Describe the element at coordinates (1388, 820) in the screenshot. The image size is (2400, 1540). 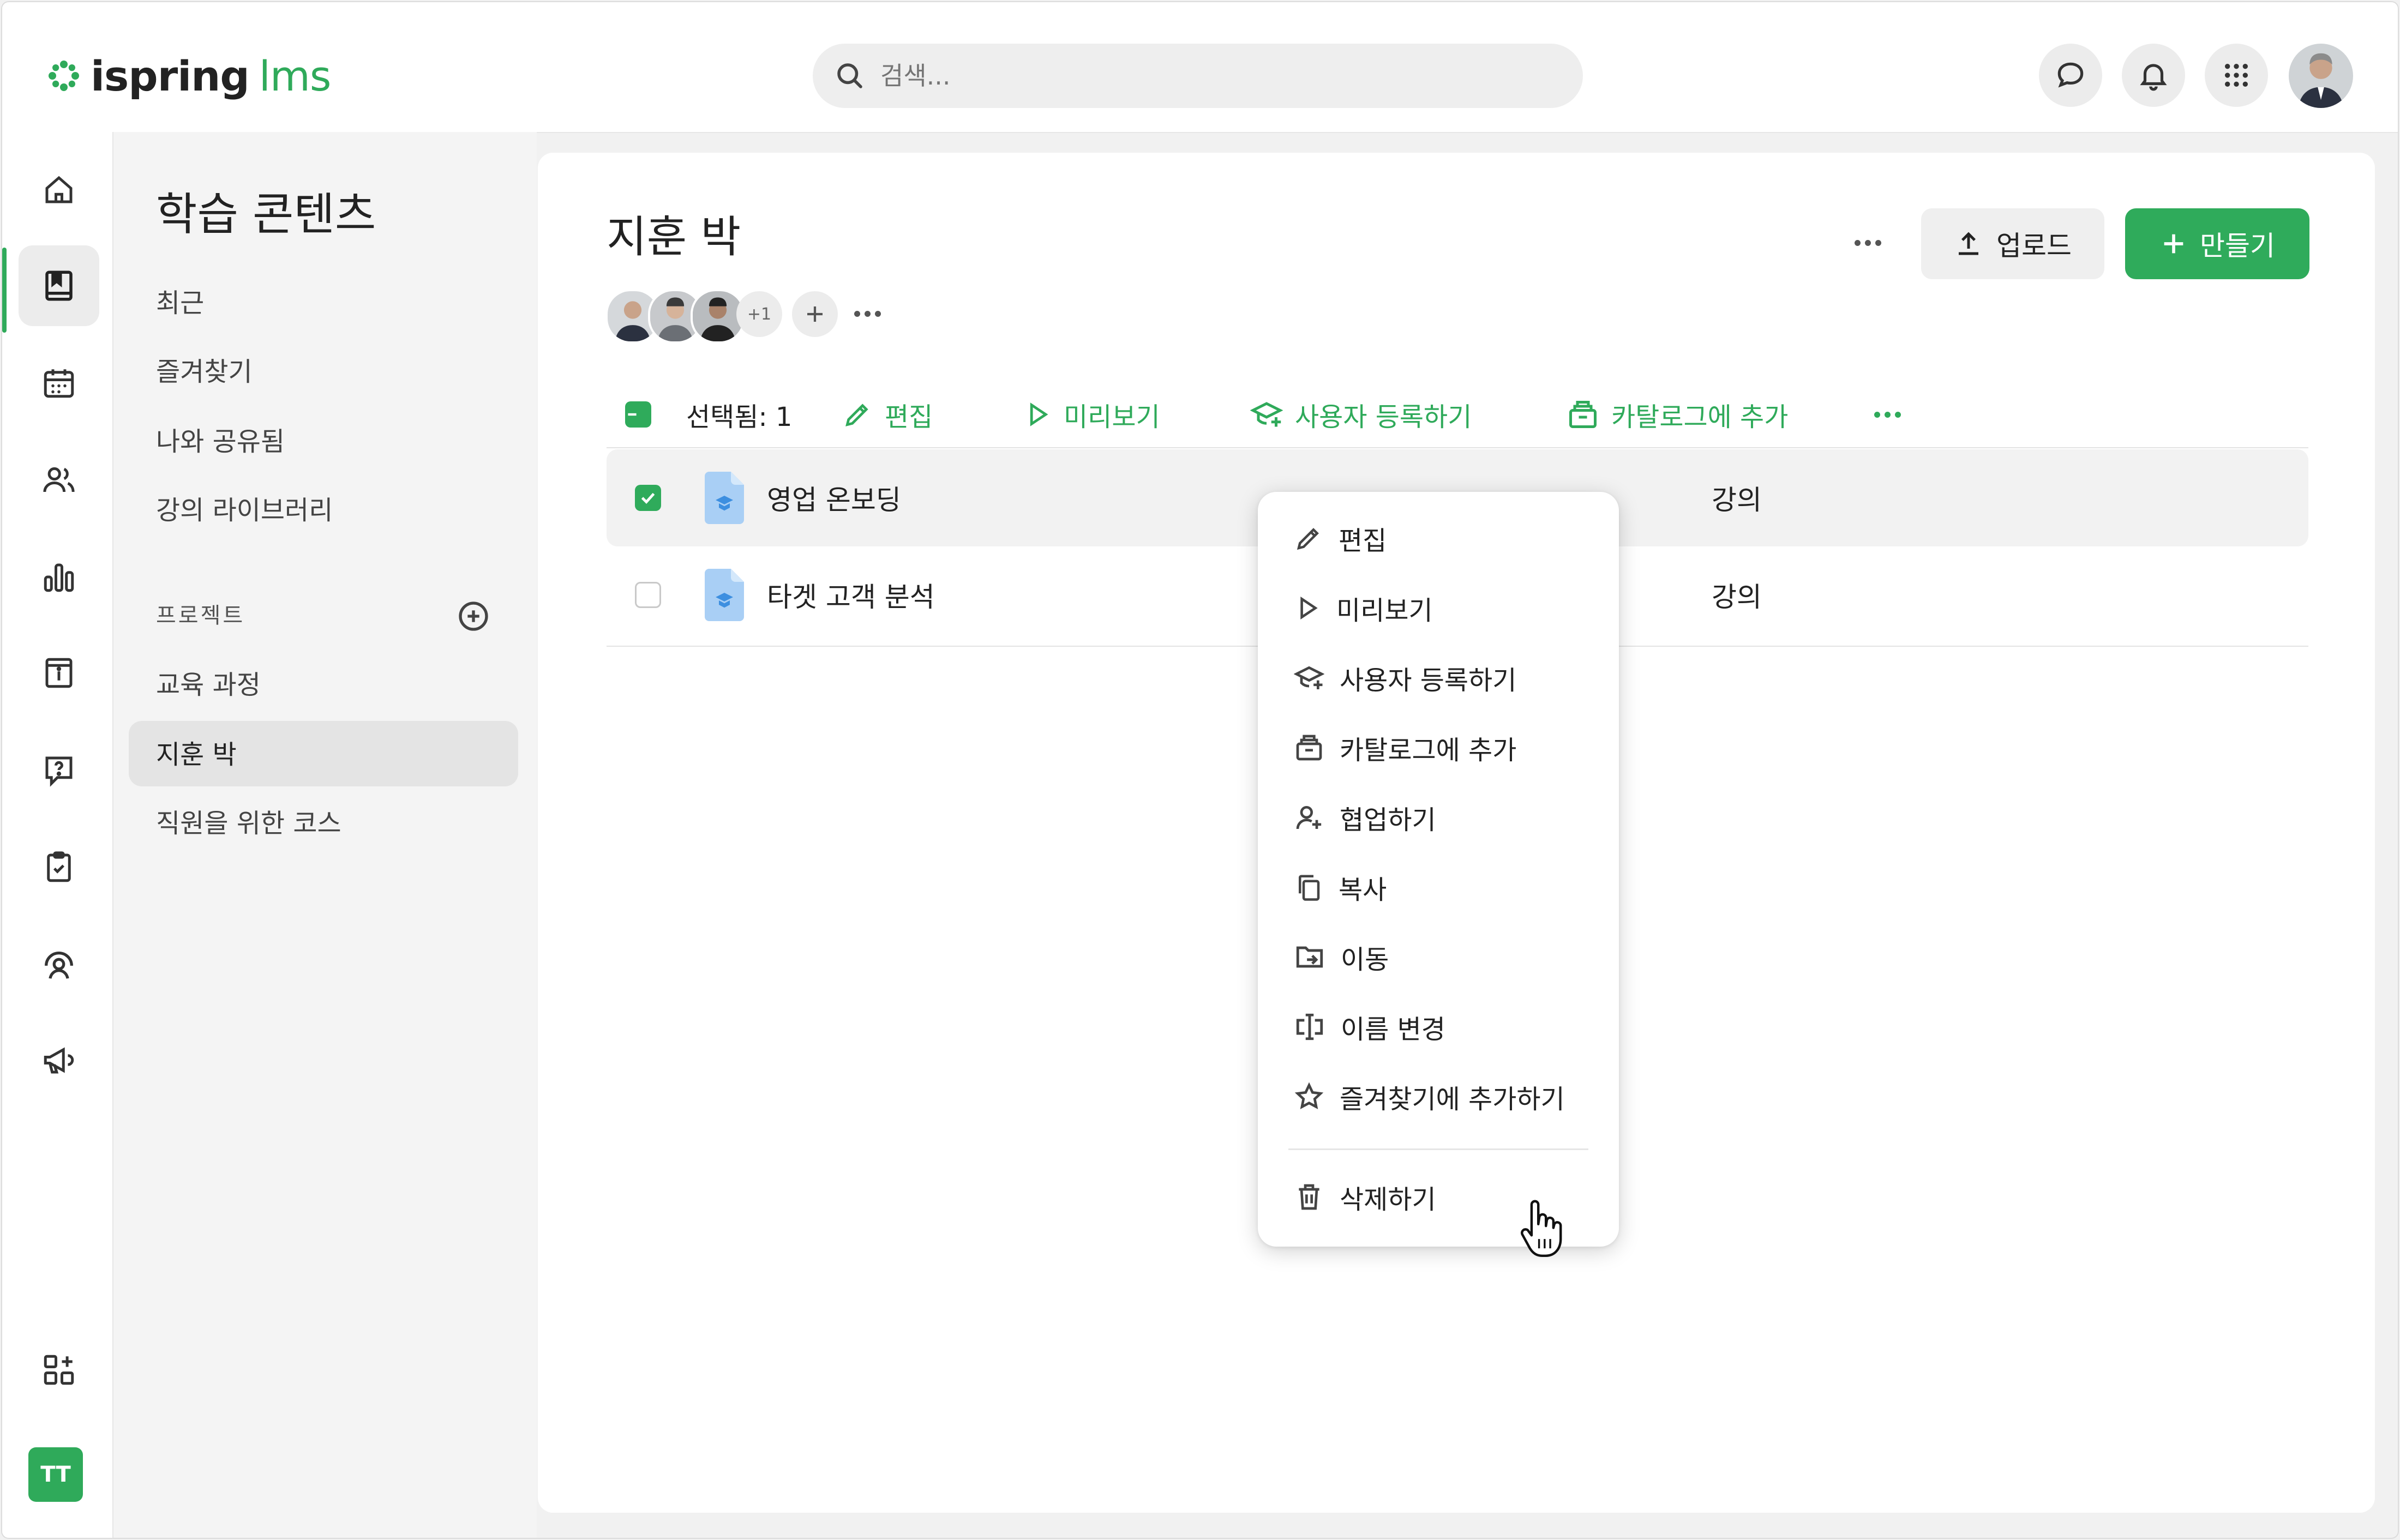
I see `menu-item-label: 협업하기` at that location.